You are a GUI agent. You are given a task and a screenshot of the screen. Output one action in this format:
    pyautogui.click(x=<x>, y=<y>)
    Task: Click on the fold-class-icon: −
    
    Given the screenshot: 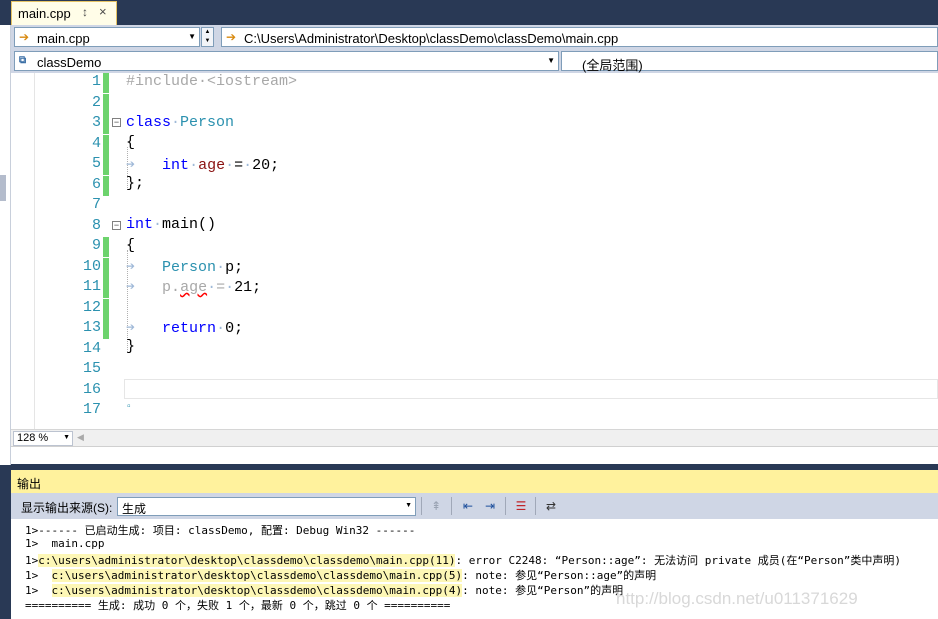 What is the action you would take?
    pyautogui.click(x=116, y=122)
    